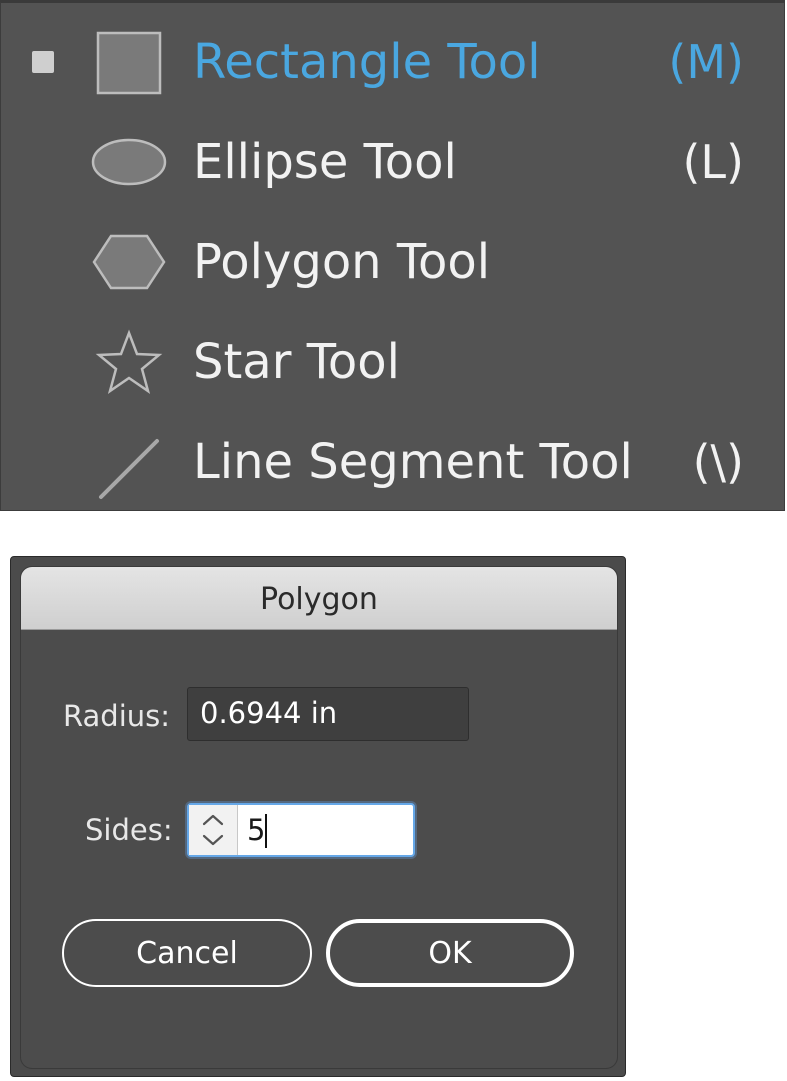 The width and height of the screenshot is (787, 1081). I want to click on sides-input: 5, so click(256, 830).